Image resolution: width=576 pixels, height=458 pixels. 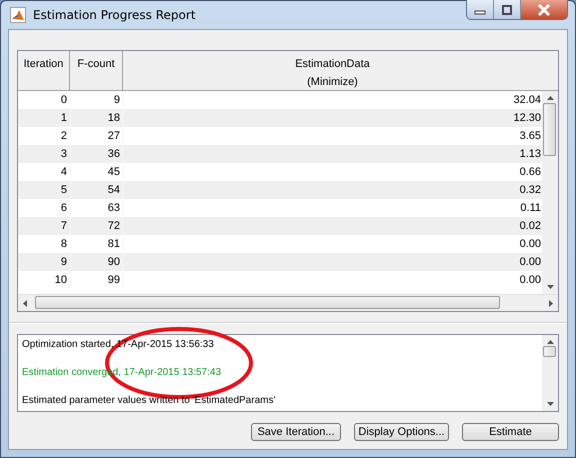 What do you see at coordinates (96, 70) in the screenshot?
I see `column-header: F-count` at bounding box center [96, 70].